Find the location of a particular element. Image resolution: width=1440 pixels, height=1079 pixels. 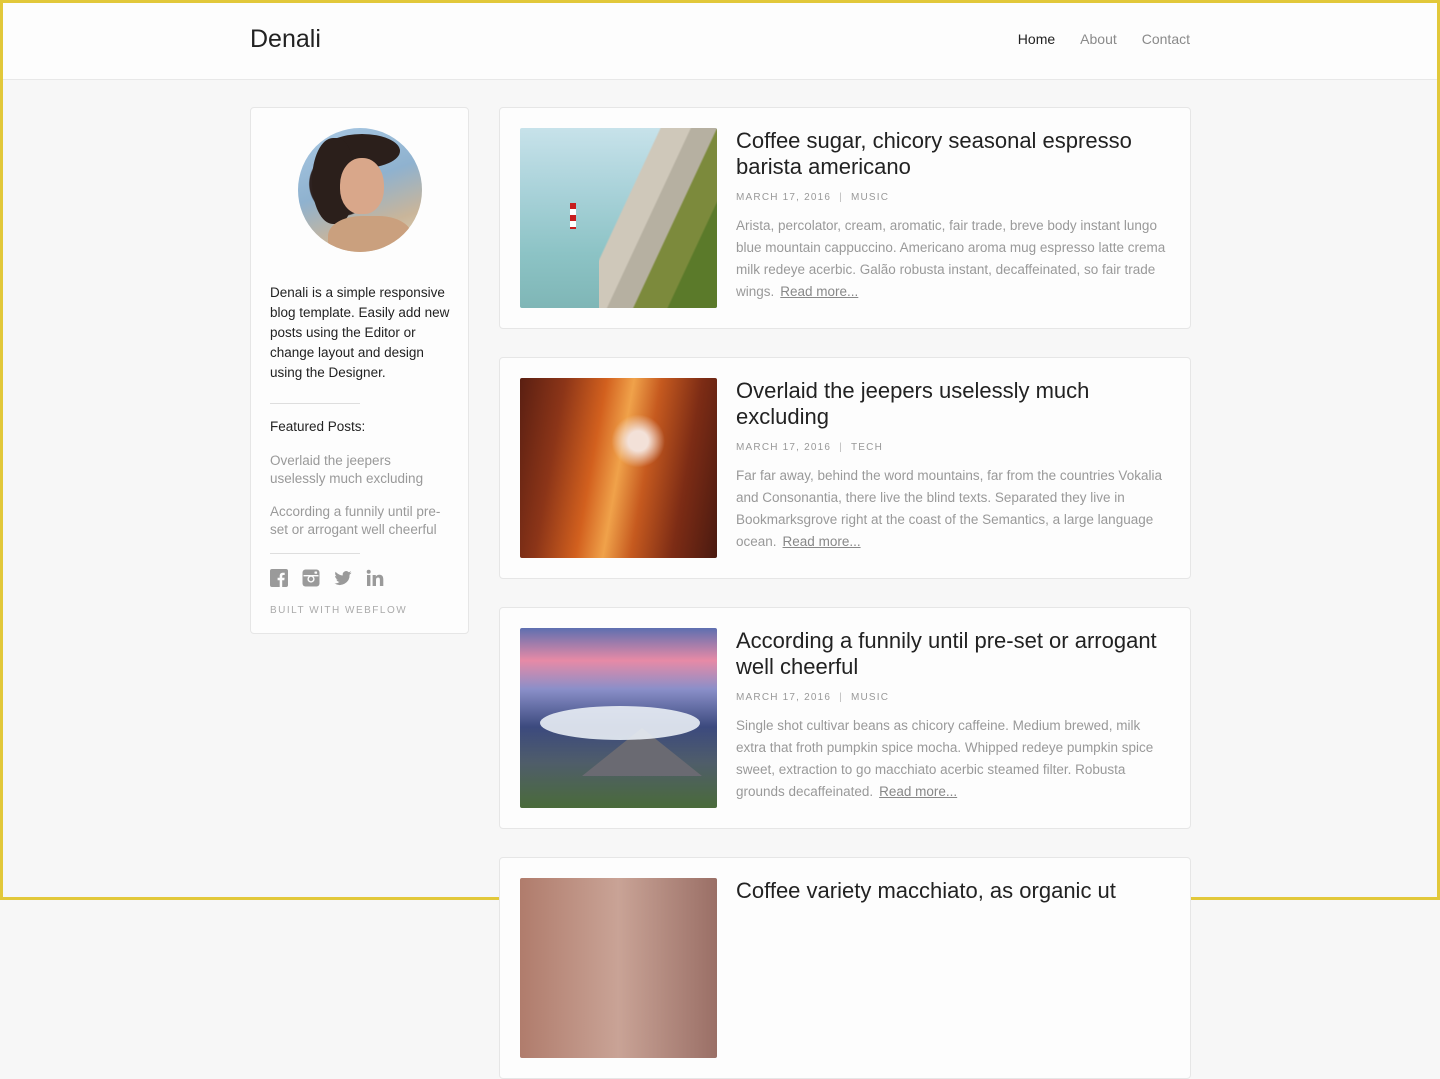

post-meta: MARCH 17, 2016 | TECH is located at coordinates (810, 447).